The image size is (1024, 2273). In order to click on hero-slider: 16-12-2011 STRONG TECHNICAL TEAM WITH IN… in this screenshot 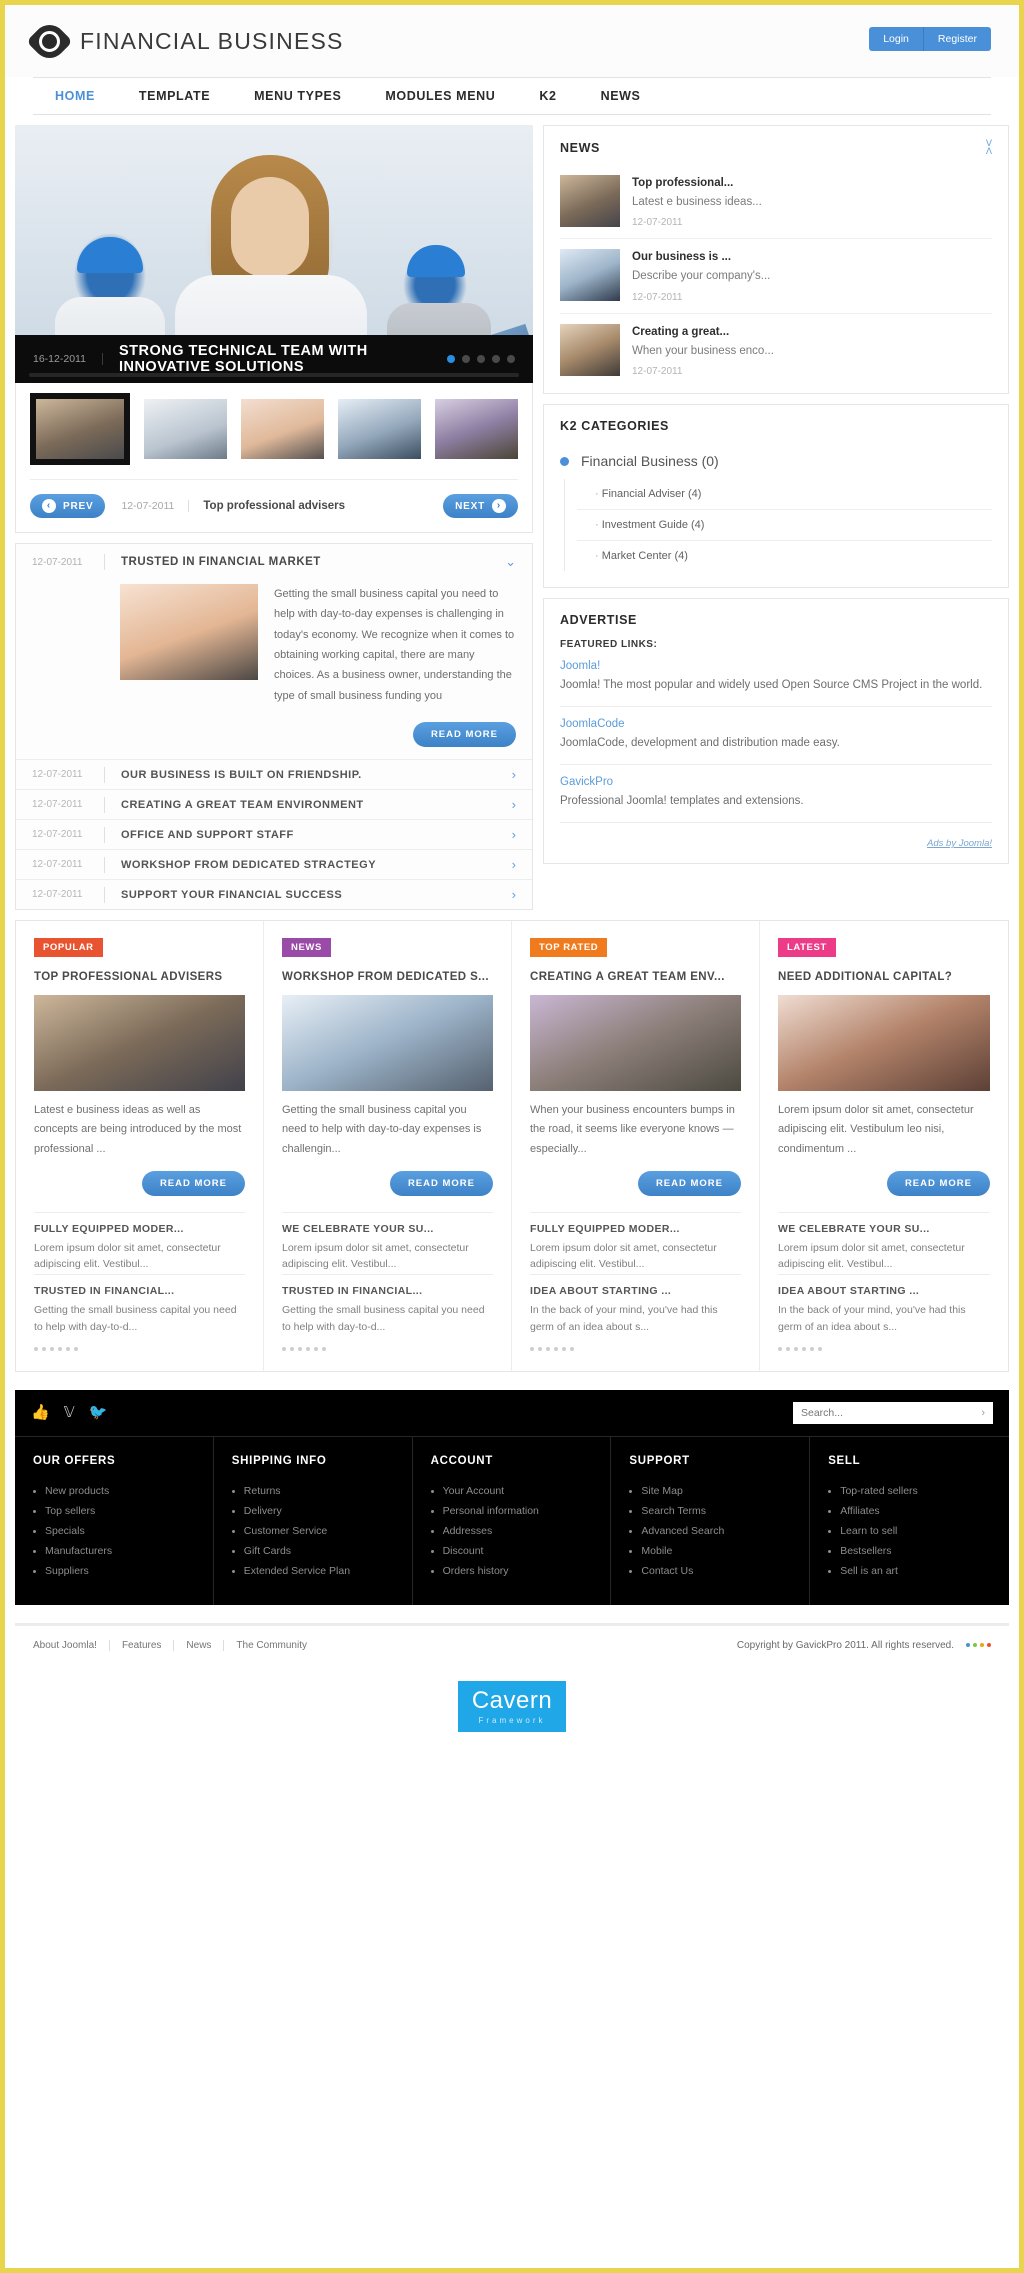, I will do `click(274, 254)`.